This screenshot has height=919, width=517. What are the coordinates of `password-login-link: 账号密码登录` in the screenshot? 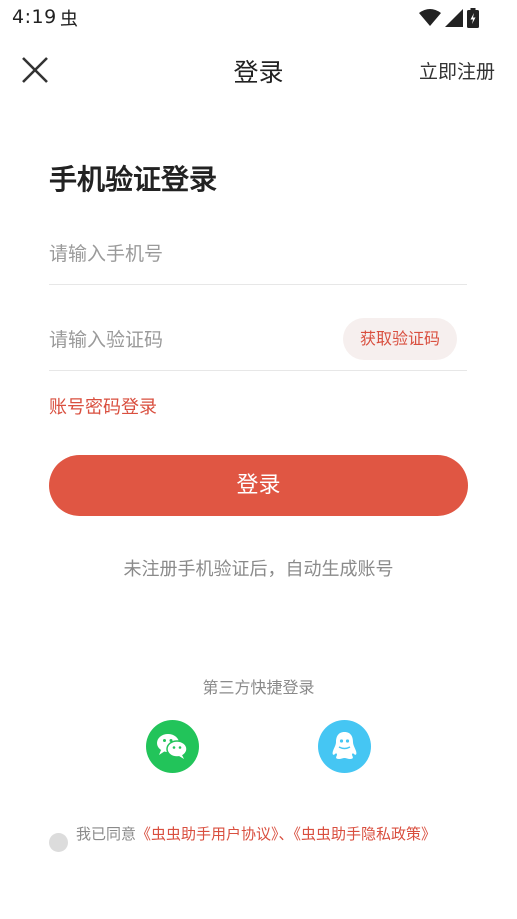 It's located at (103, 406).